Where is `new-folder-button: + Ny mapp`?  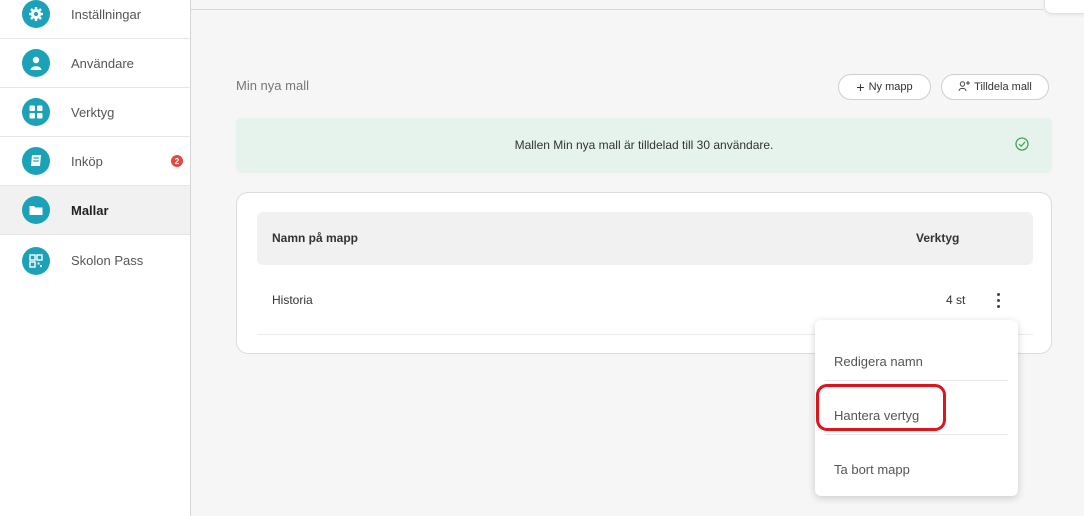 new-folder-button: + Ny mapp is located at coordinates (884, 87).